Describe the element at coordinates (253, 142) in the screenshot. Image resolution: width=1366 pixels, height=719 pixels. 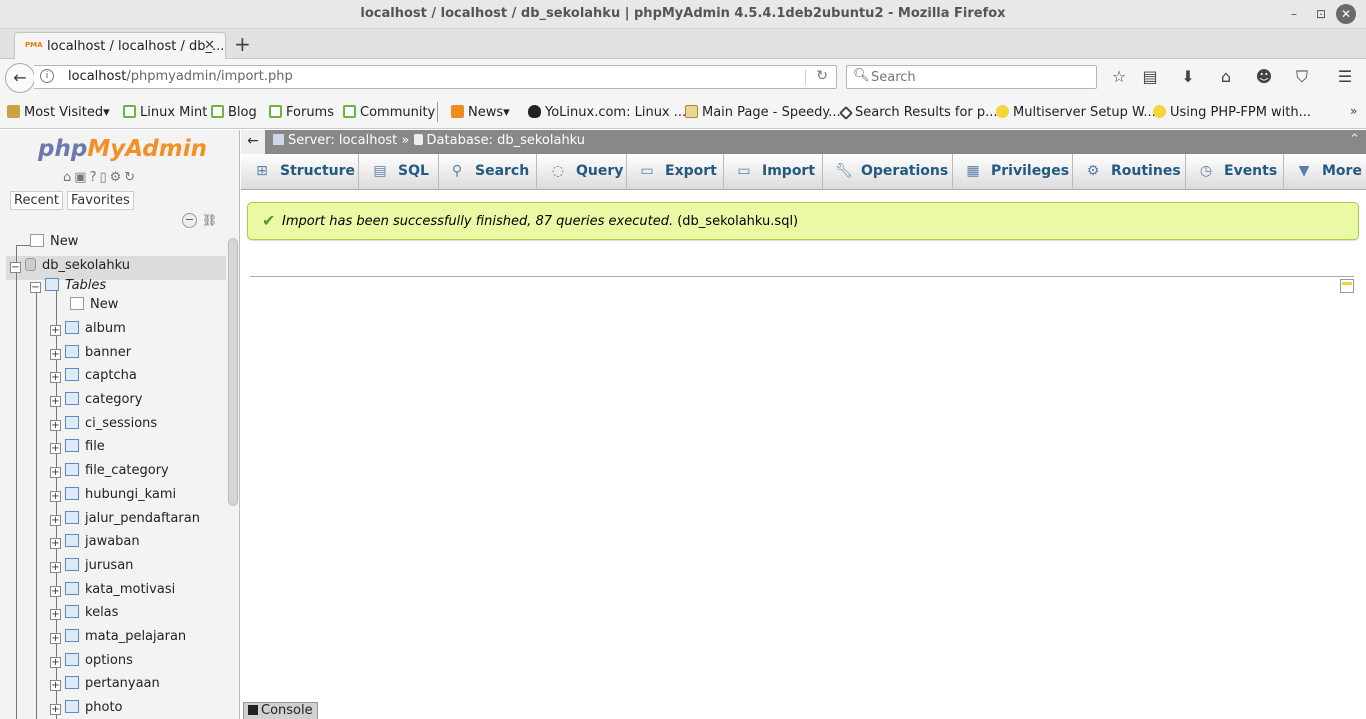
I see `collapse-panel-icon: ←` at that location.